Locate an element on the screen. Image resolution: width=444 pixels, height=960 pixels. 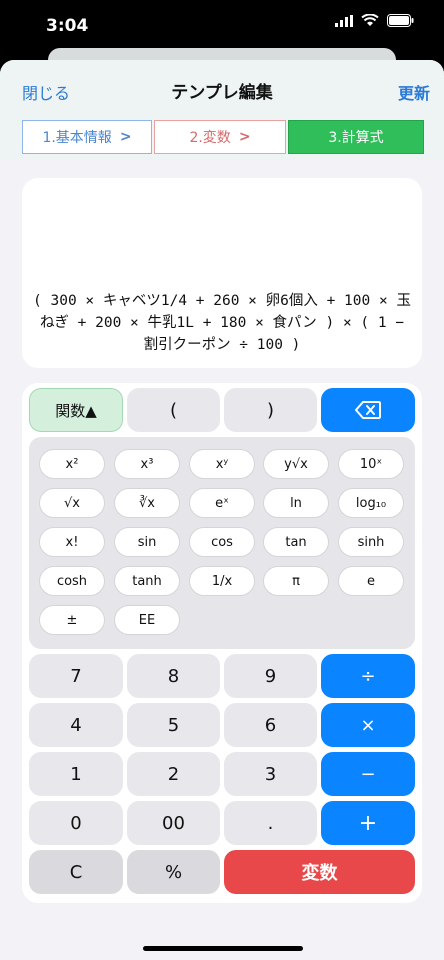
fn-log10: log₁₀ is located at coordinates (371, 503).